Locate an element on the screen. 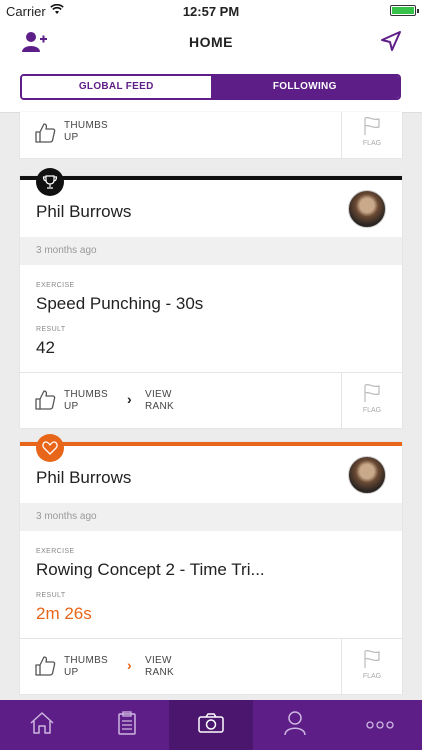  clipboard-icon is located at coordinates (127, 725).